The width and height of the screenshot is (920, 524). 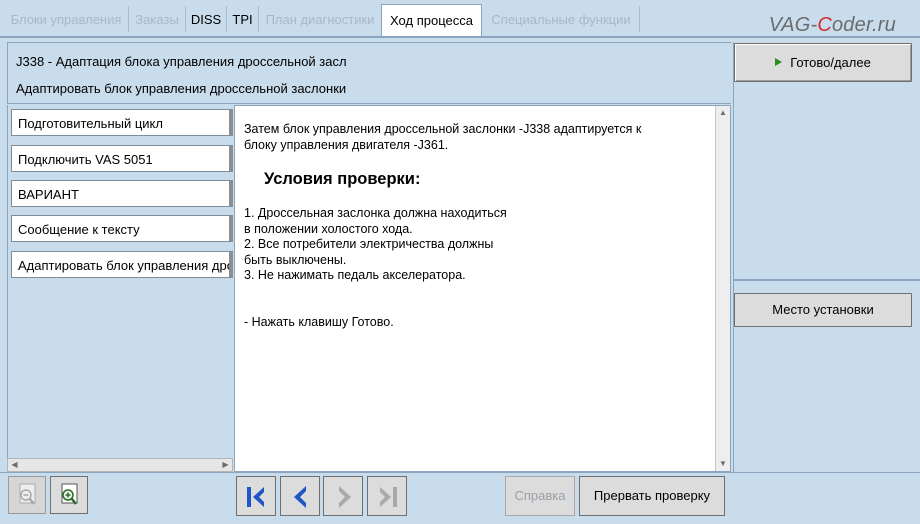 I want to click on right-panel-divider, so click(x=827, y=280).